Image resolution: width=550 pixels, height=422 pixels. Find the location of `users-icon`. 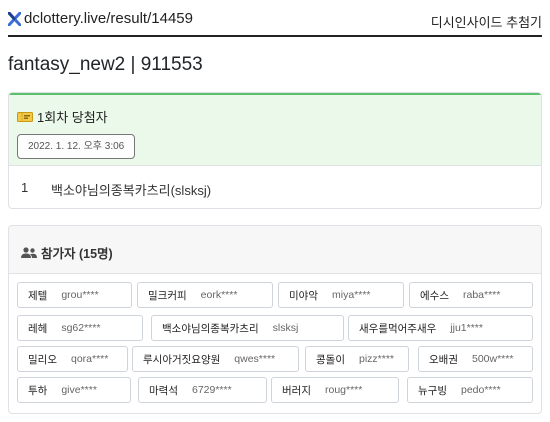

users-icon is located at coordinates (29, 252).